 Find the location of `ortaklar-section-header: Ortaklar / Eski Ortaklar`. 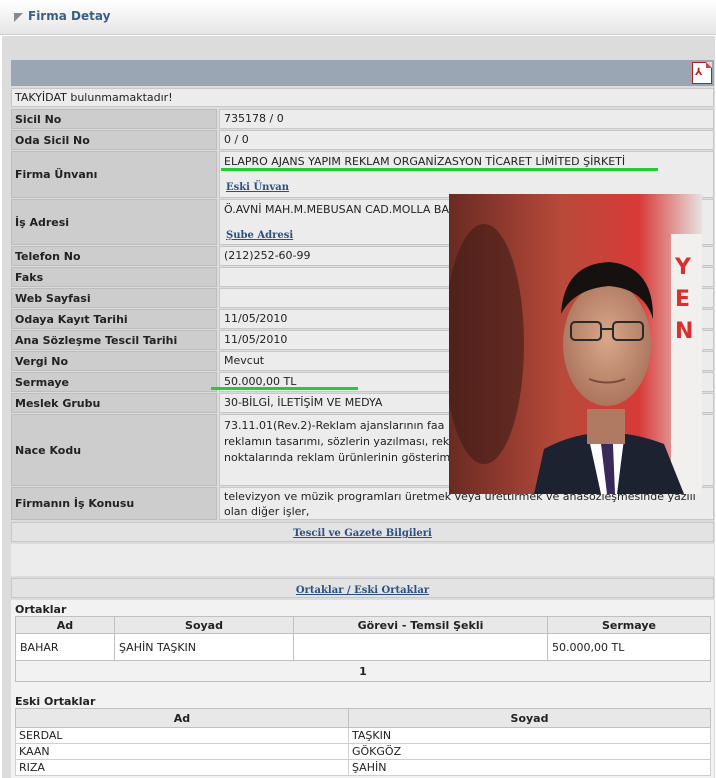

ortaklar-section-header: Ortaklar / Eski Ortaklar is located at coordinates (362, 588).